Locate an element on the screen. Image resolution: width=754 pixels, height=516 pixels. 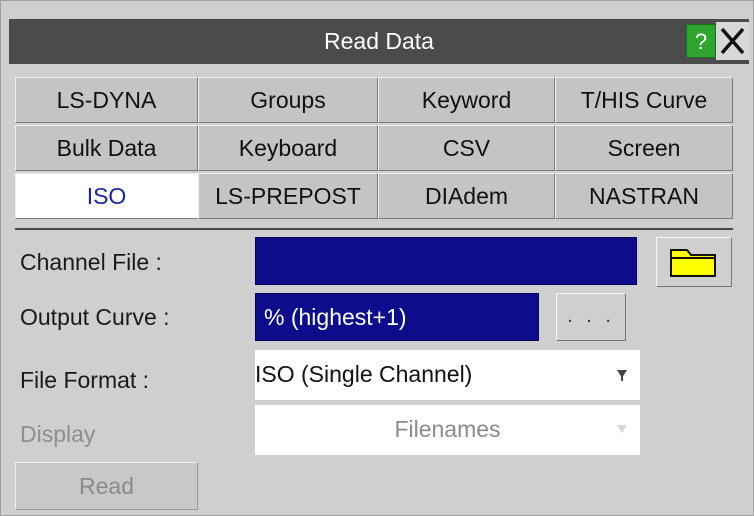
read-button: Read is located at coordinates (106, 486).